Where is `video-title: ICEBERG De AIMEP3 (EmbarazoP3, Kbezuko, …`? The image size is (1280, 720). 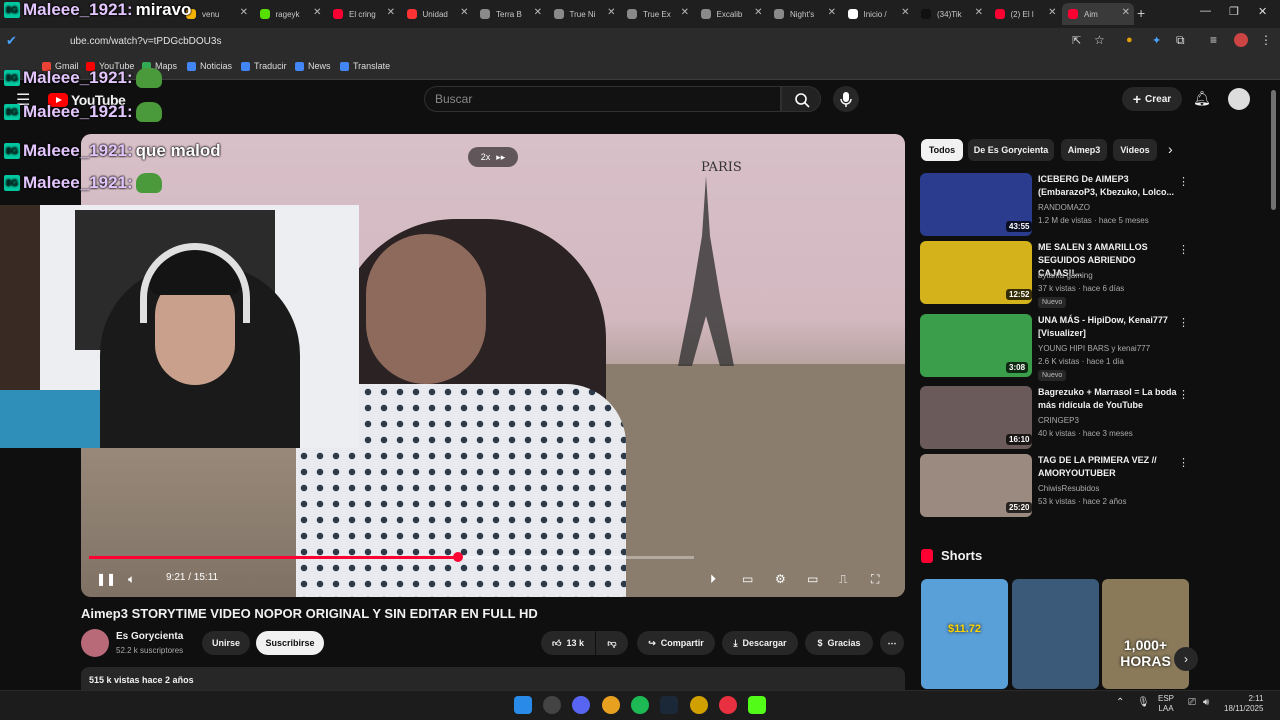
video-title: ICEBERG De AIMEP3 (EmbarazoP3, Kbezuko, … is located at coordinates (1108, 186).